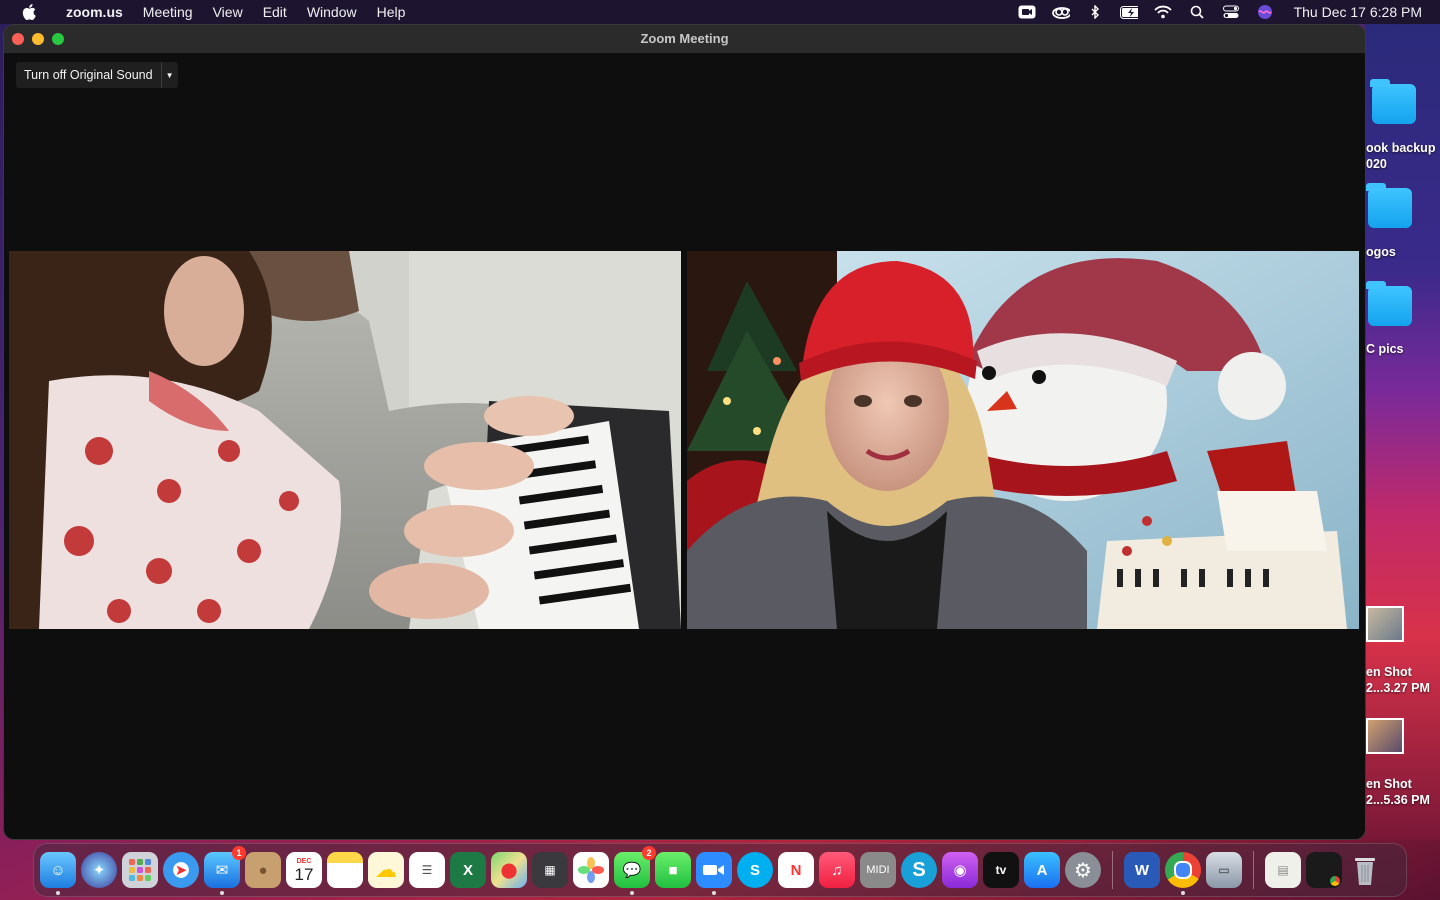 Image resolution: width=1440 pixels, height=900 pixels. What do you see at coordinates (58, 870) in the screenshot?
I see `finder-icon: ☺` at bounding box center [58, 870].